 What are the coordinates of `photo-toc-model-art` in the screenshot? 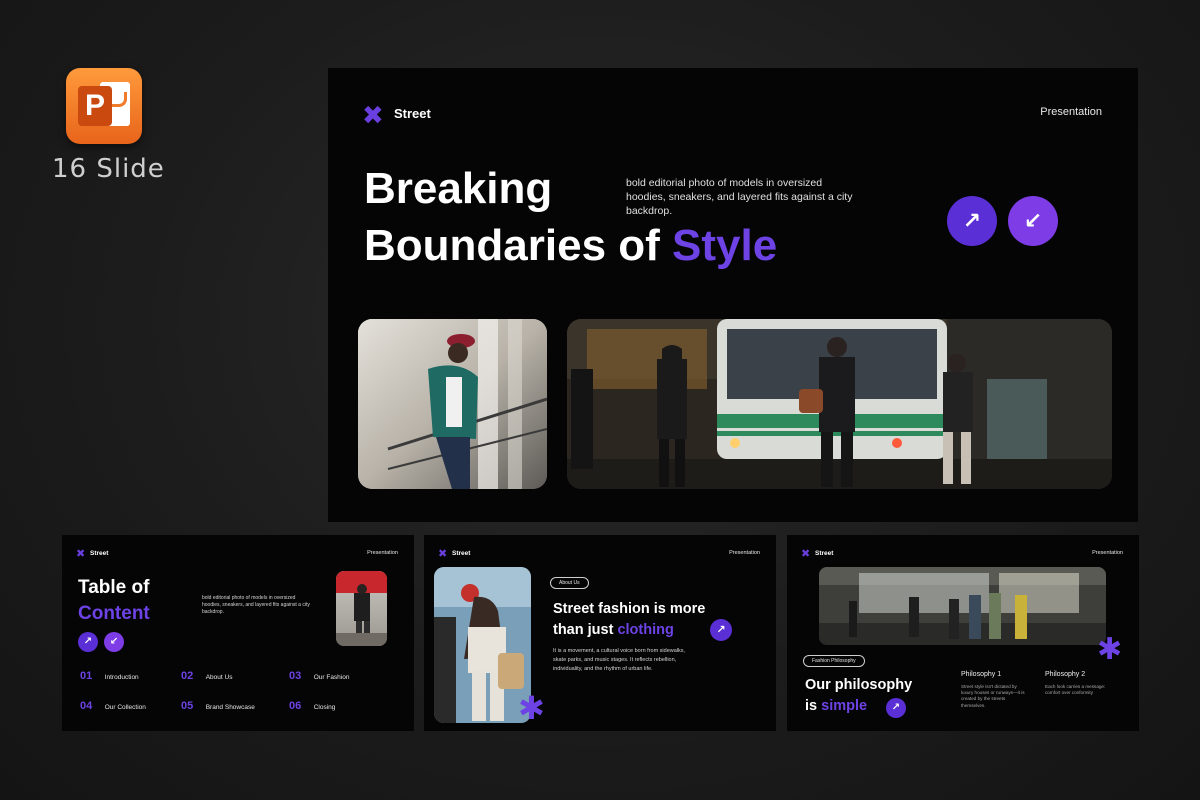 It's located at (361, 608).